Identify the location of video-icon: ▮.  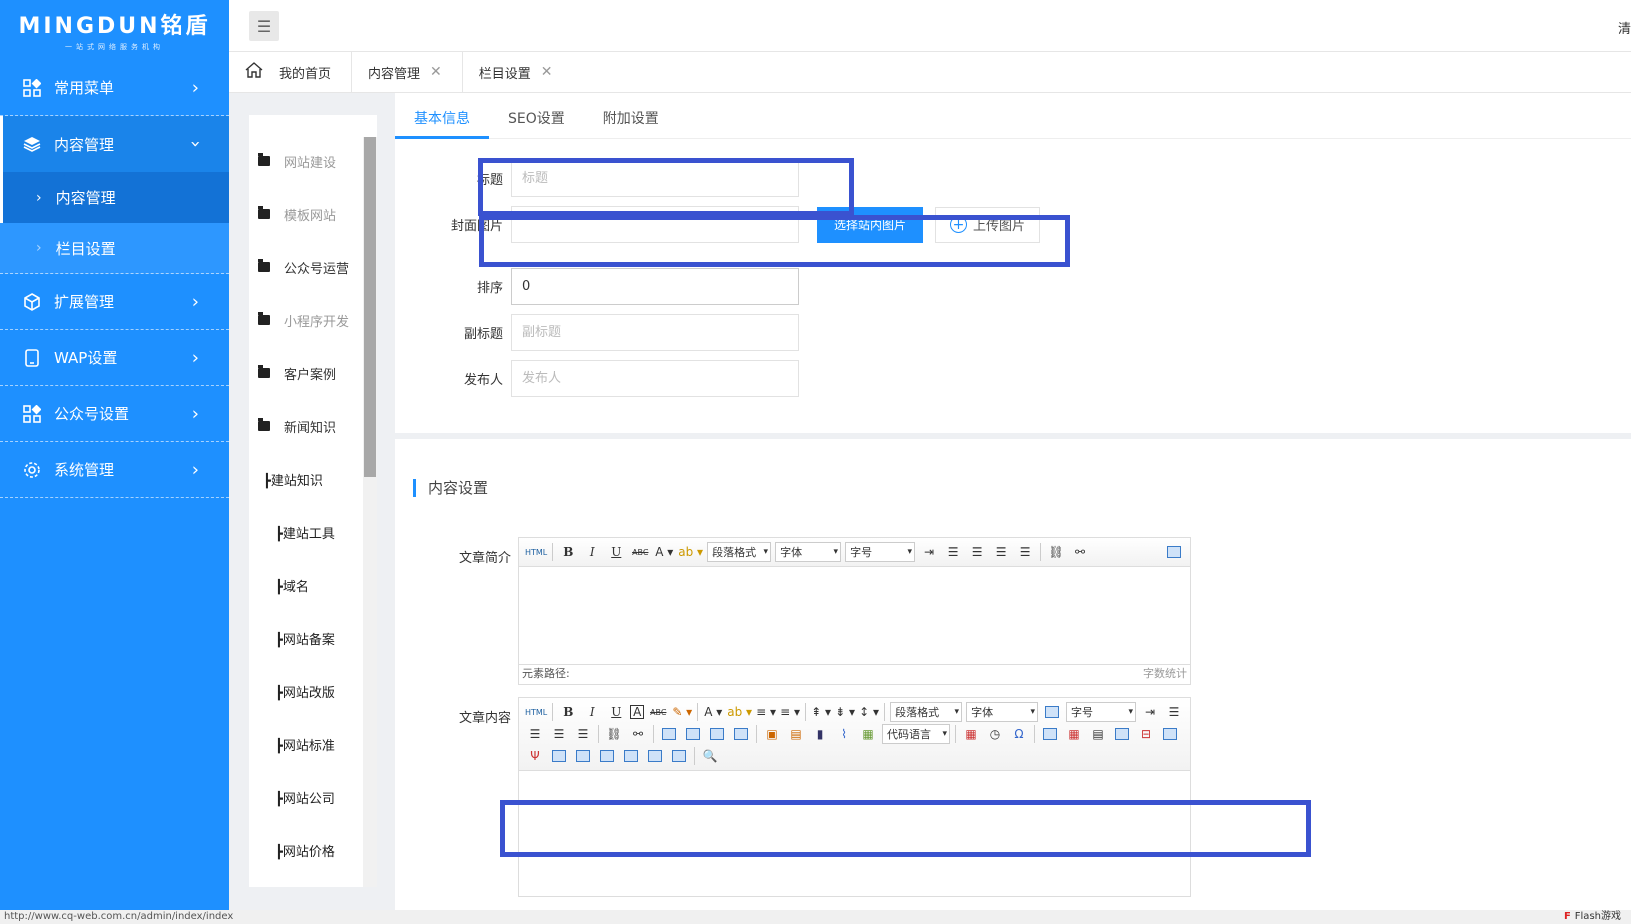
(820, 734).